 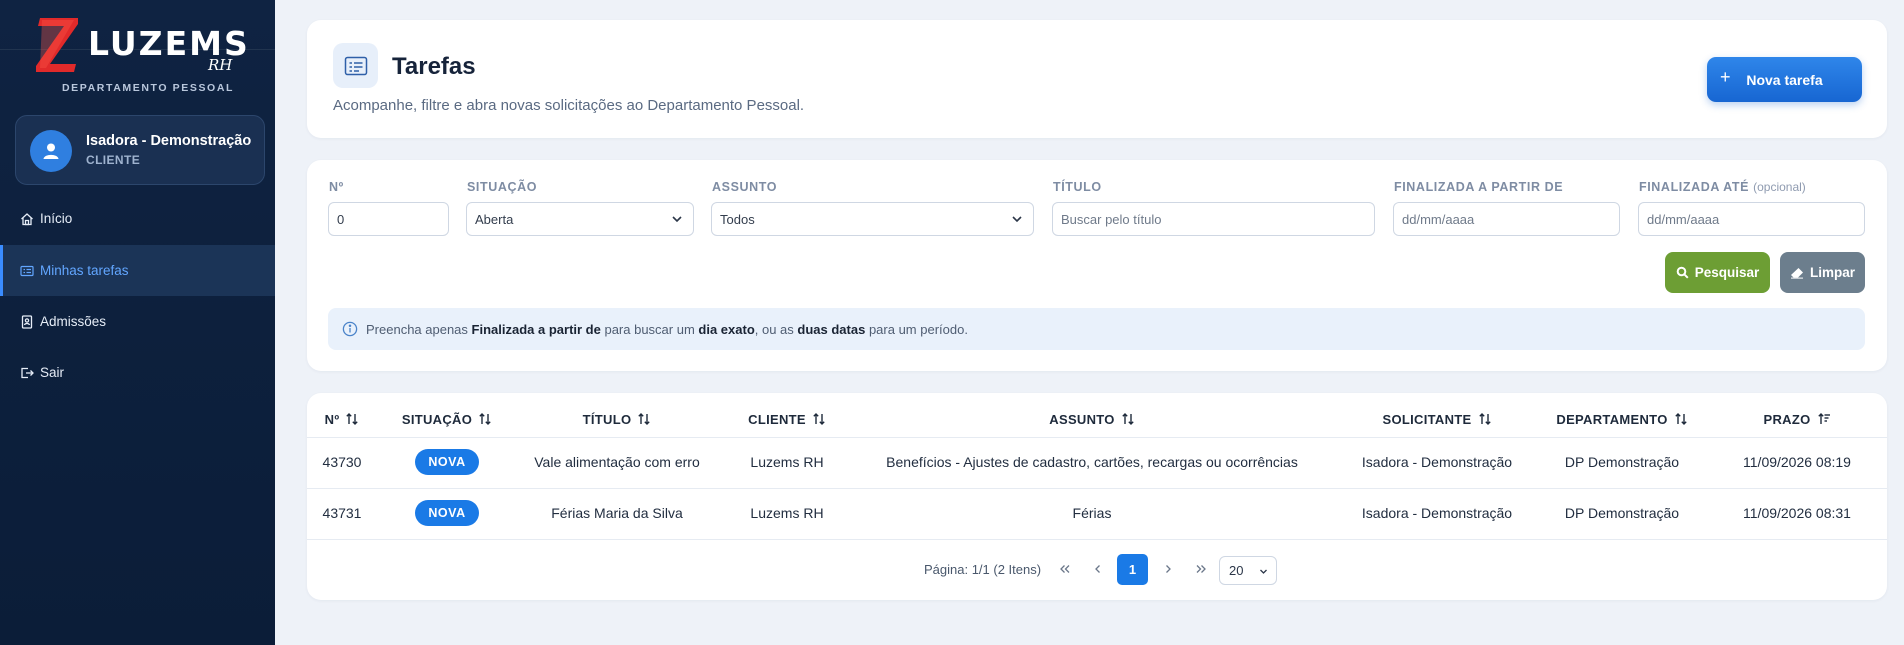 I want to click on column-header-number: Nº, so click(x=342, y=419).